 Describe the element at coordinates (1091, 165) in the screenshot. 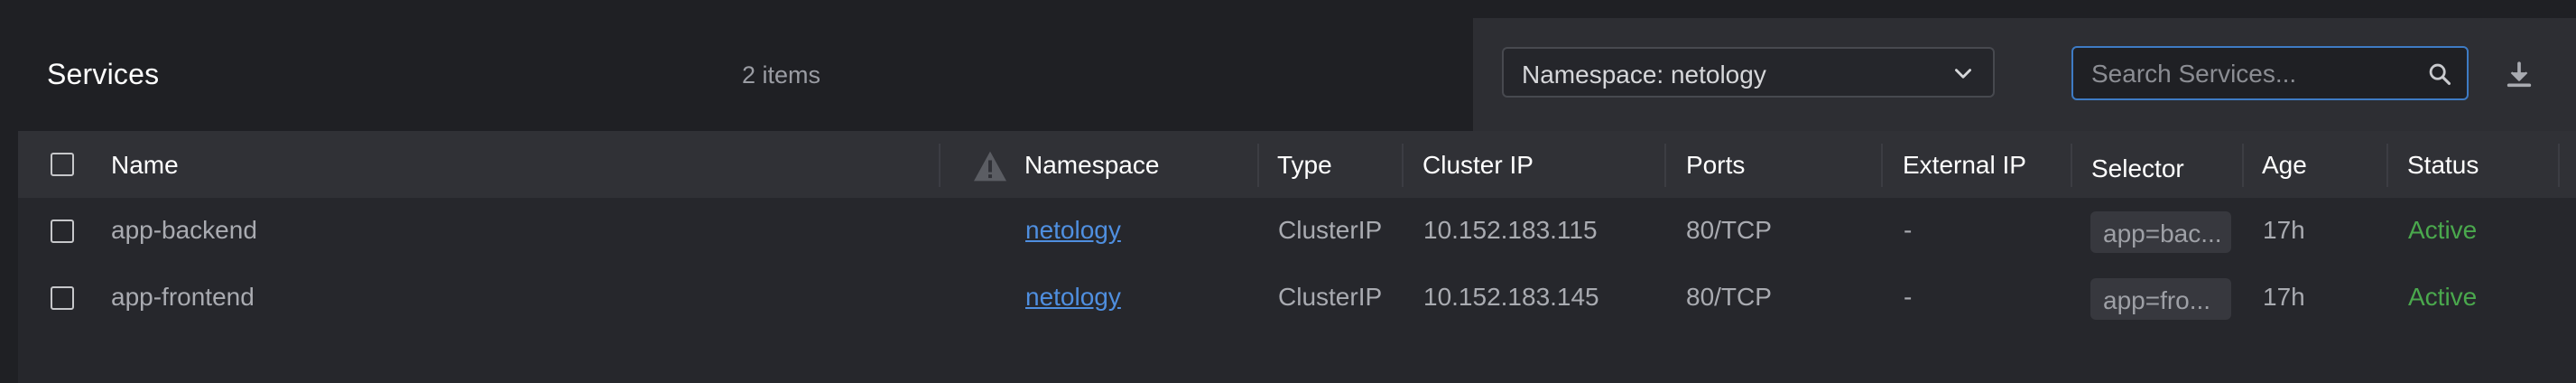

I see `column-namespace: Namespace` at that location.